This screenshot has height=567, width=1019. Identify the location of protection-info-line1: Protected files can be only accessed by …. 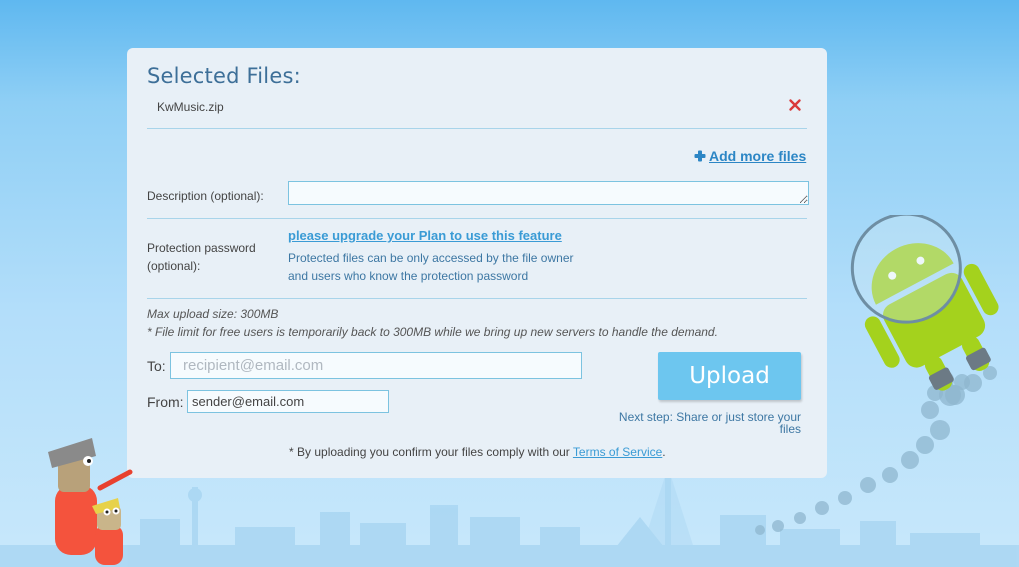
(431, 258).